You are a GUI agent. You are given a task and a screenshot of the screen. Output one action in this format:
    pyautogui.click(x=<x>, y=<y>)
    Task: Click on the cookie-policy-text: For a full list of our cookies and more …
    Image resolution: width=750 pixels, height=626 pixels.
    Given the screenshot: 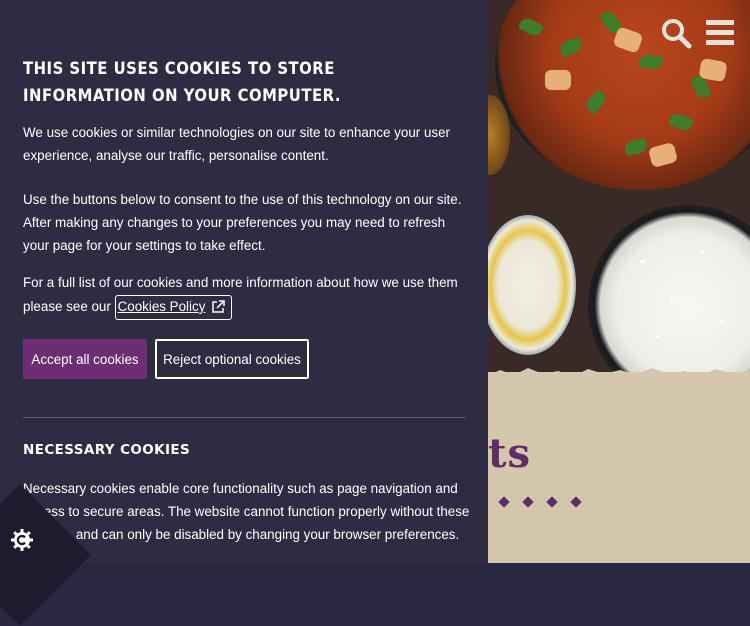 What is the action you would take?
    pyautogui.click(x=243, y=296)
    